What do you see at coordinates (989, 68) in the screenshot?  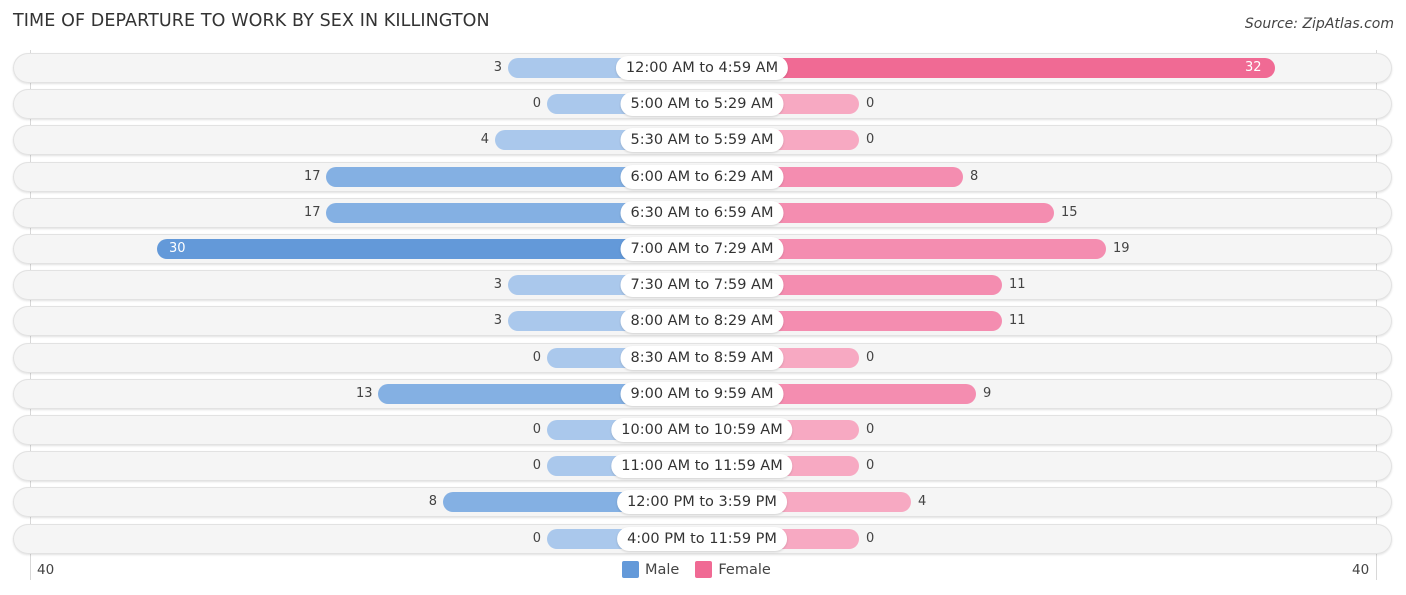 I see `bar-female` at bounding box center [989, 68].